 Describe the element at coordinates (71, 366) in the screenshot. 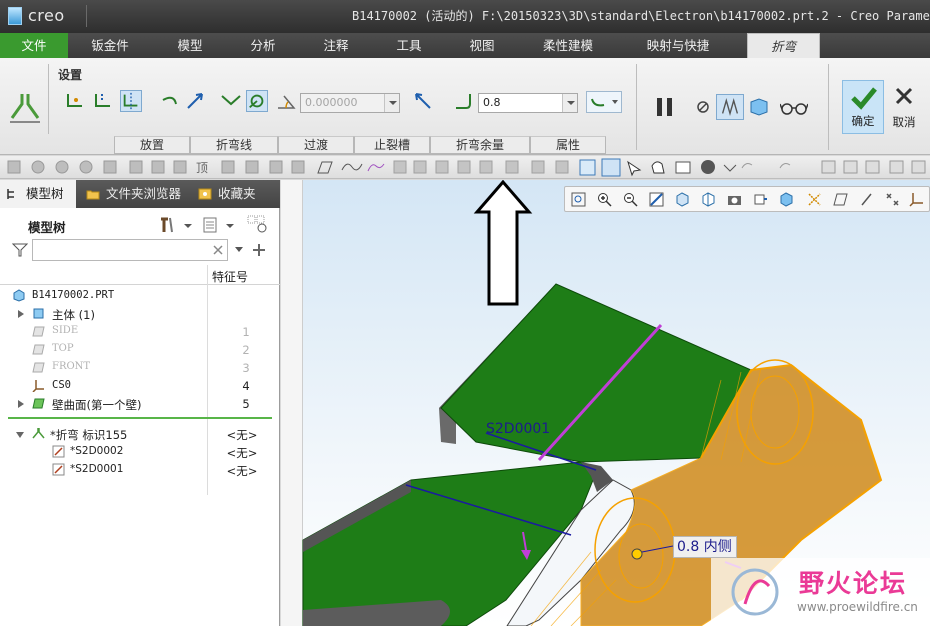

I see `tree-row-label: FRONT` at that location.